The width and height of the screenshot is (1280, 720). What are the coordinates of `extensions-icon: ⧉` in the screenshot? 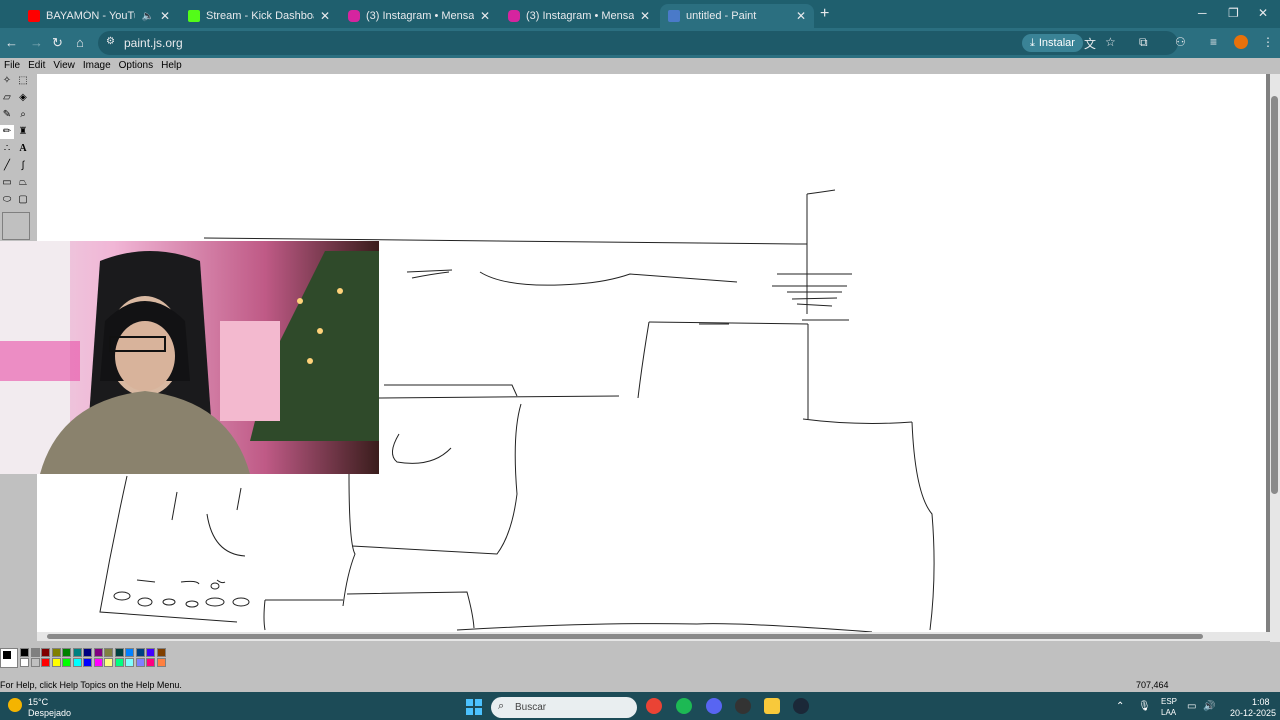 It's located at (1143, 42).